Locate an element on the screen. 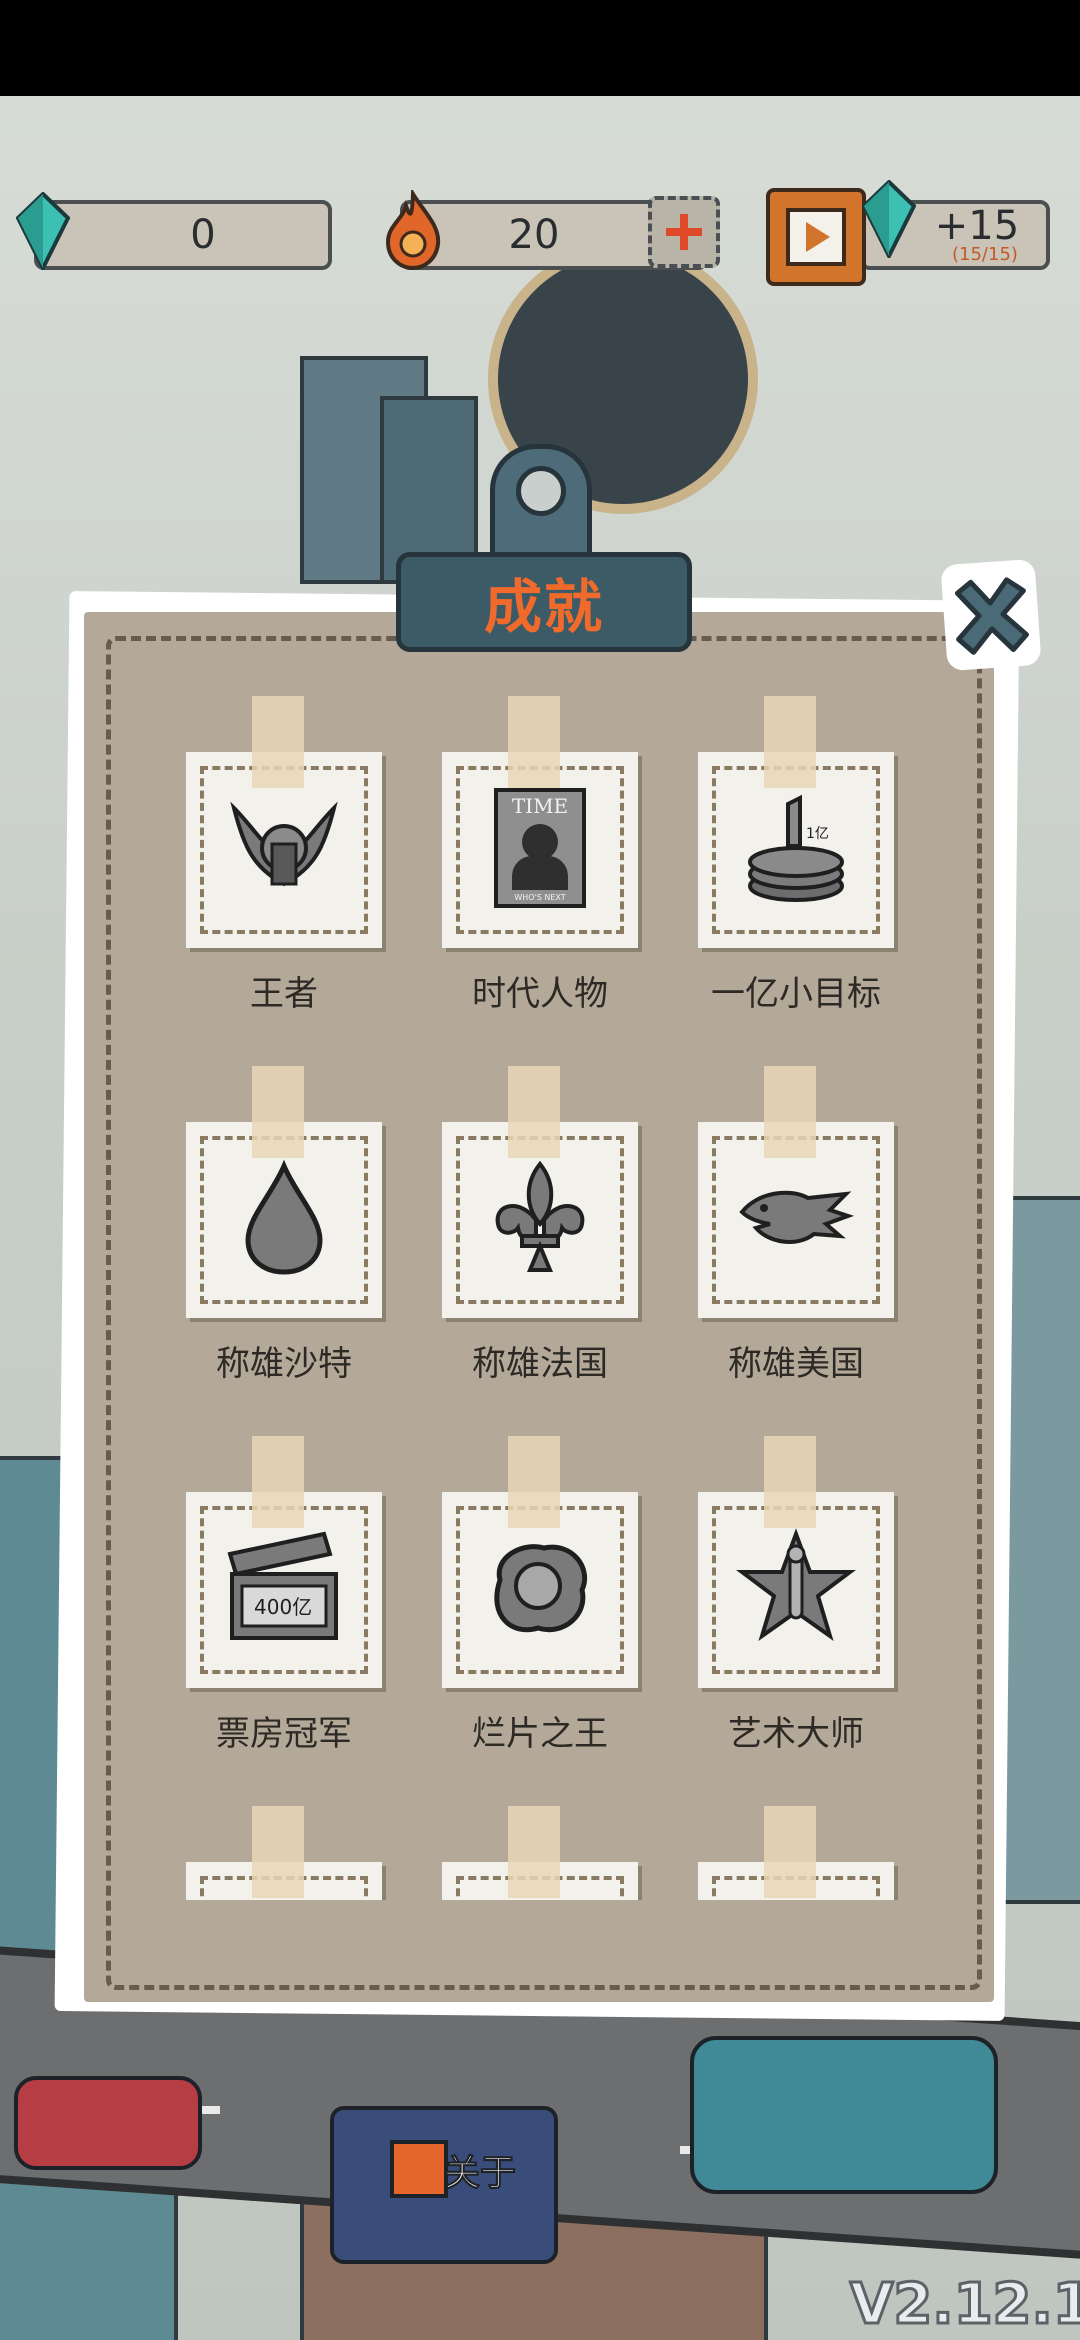  coin-stack-icon: 1亿 is located at coordinates (796, 848).